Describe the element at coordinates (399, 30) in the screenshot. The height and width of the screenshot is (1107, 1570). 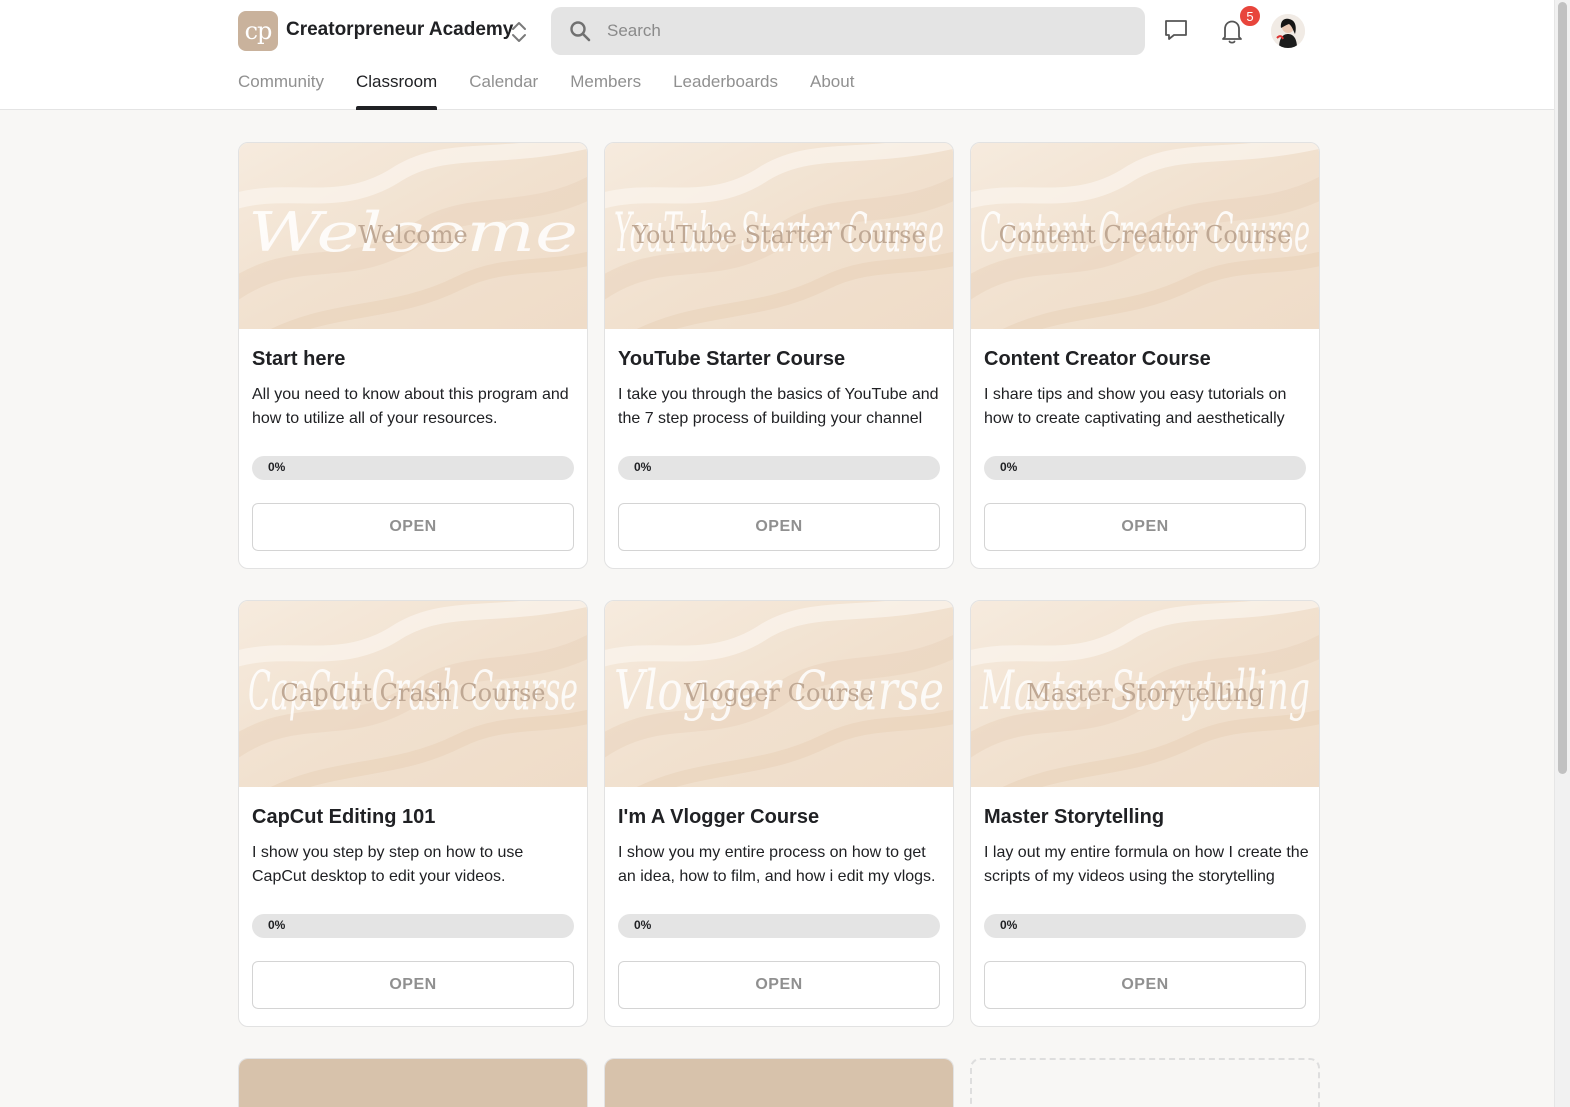
I see `community-name: Creatorpreneur Academy` at that location.